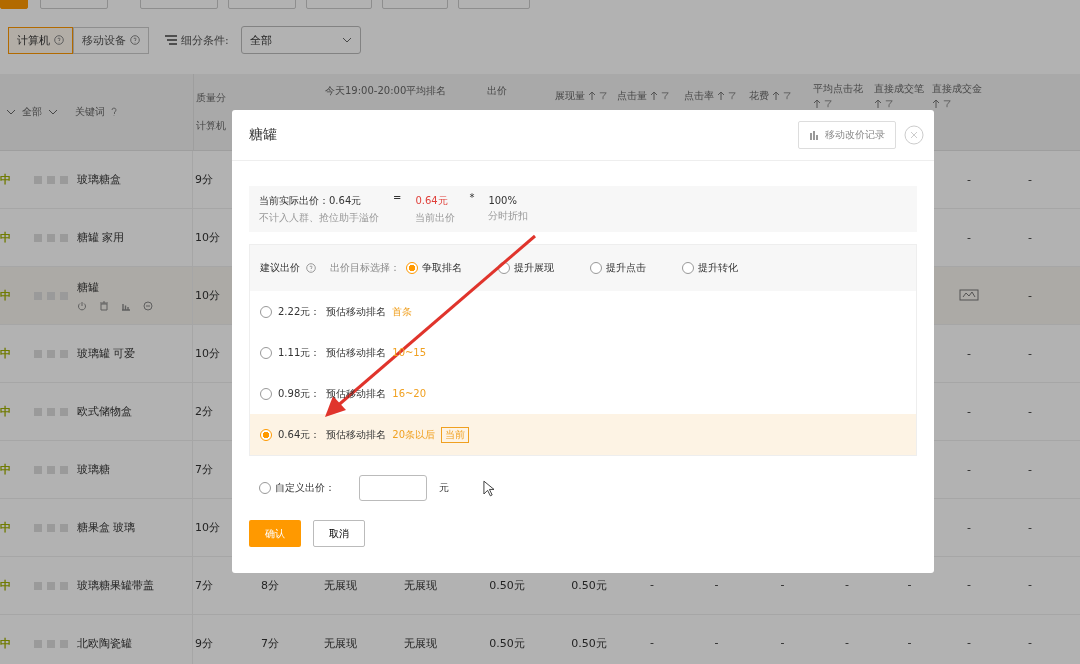 The image size is (1080, 664). Describe the element at coordinates (503, 200) in the screenshot. I see `discount-text: 100%` at that location.